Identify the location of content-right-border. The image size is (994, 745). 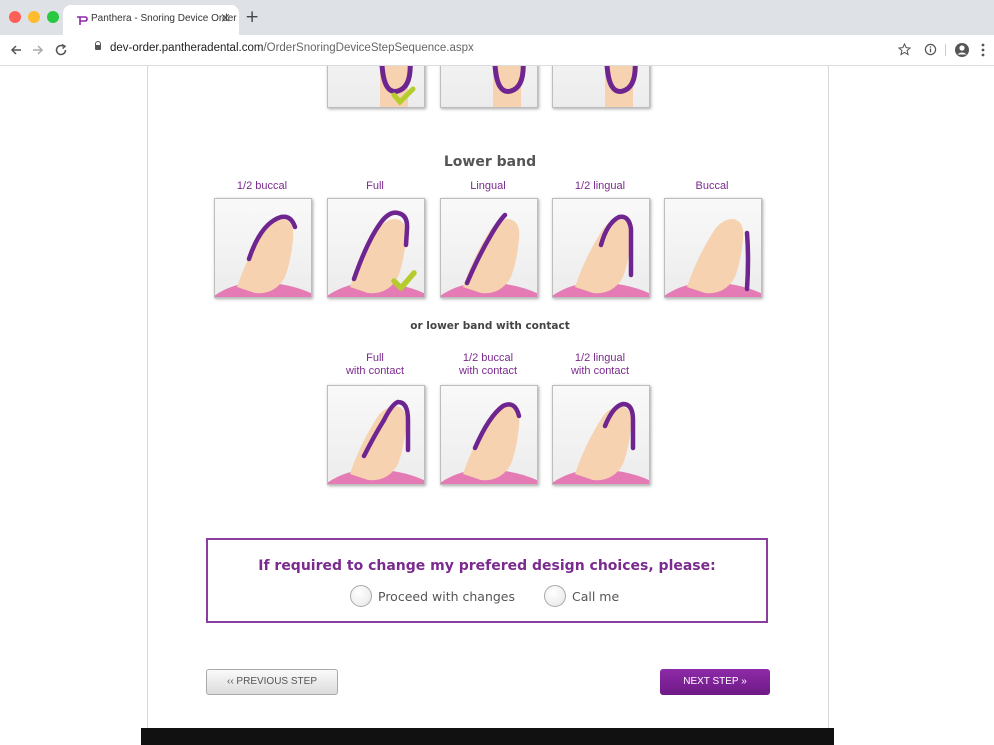
(828, 405).